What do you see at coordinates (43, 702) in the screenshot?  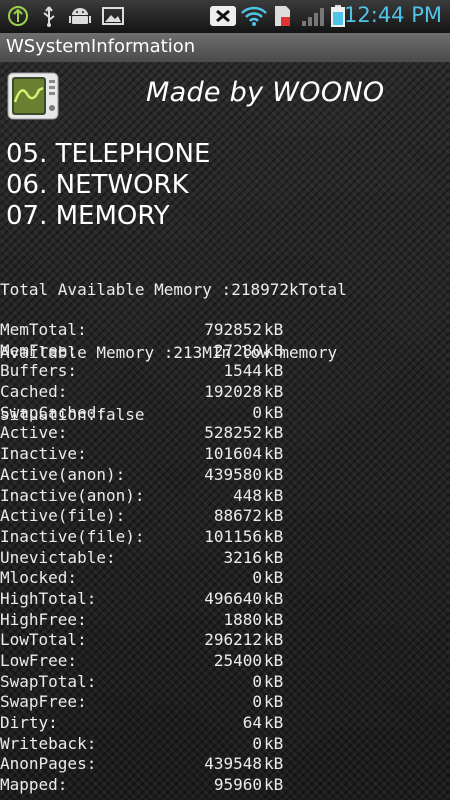 I see `meminfo-key: SwapFree:` at bounding box center [43, 702].